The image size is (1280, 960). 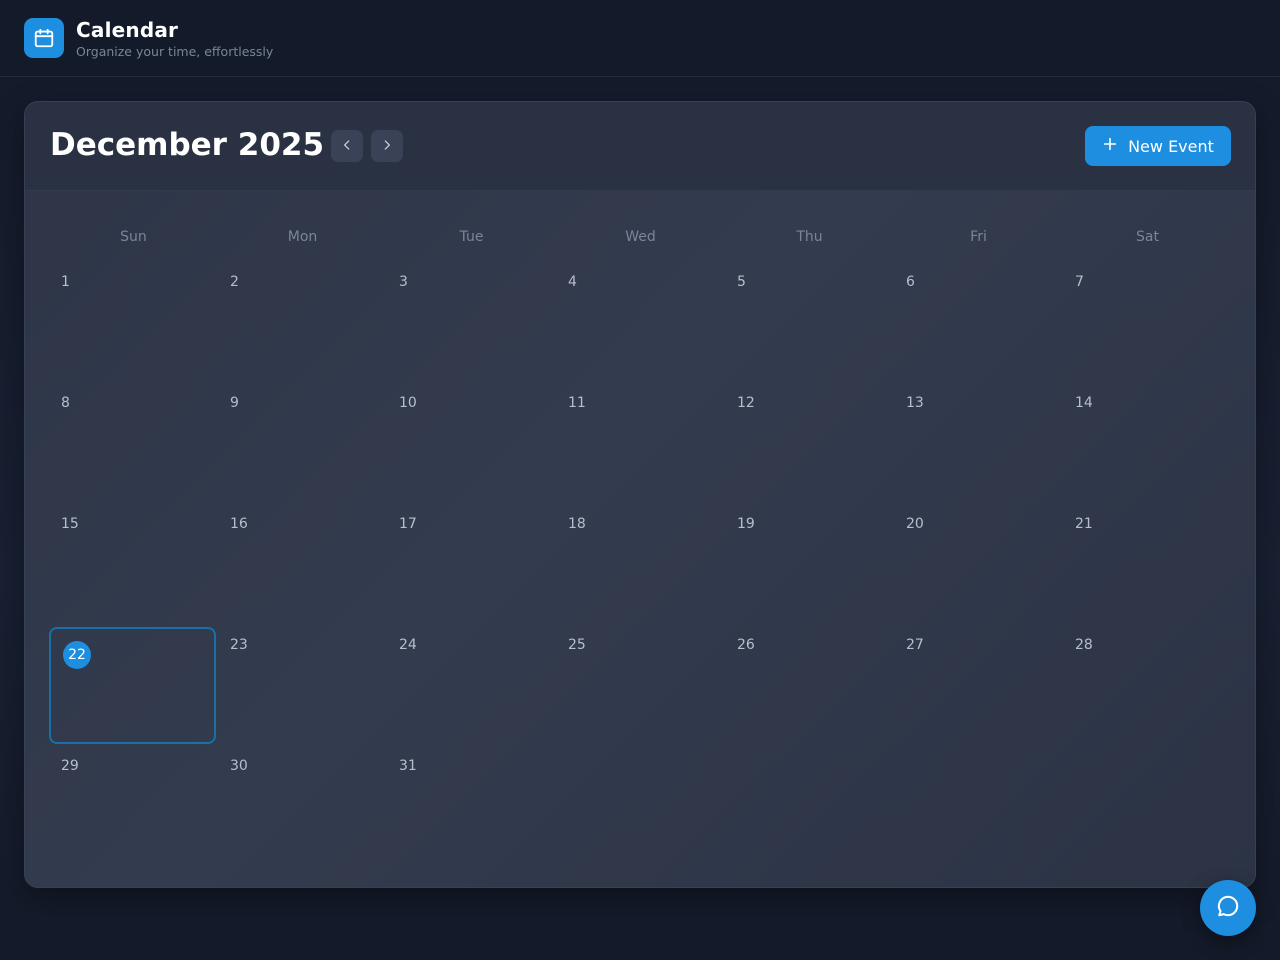 What do you see at coordinates (175, 51) in the screenshot?
I see `app-subtitle: Organize your time, effortlessly` at bounding box center [175, 51].